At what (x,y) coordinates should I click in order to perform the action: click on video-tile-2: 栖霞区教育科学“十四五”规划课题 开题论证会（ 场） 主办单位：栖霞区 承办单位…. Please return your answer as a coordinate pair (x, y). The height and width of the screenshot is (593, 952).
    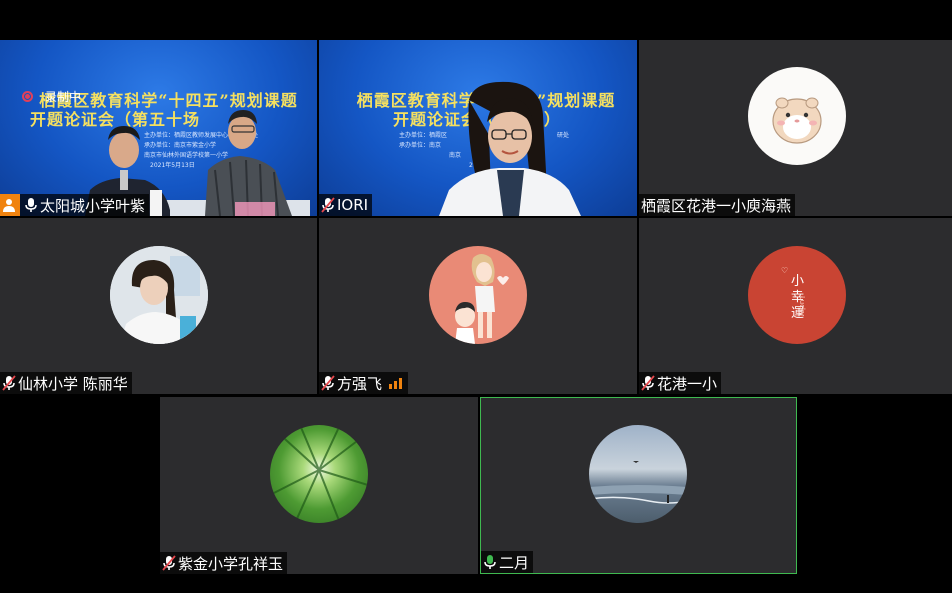
    Looking at the image, I should click on (478, 128).